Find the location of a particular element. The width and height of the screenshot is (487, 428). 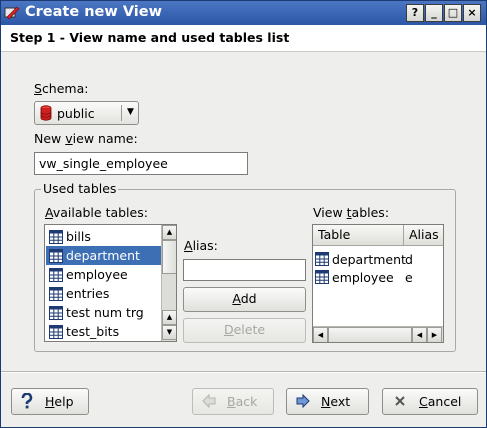

list-item-label: test num trg is located at coordinates (105, 312).